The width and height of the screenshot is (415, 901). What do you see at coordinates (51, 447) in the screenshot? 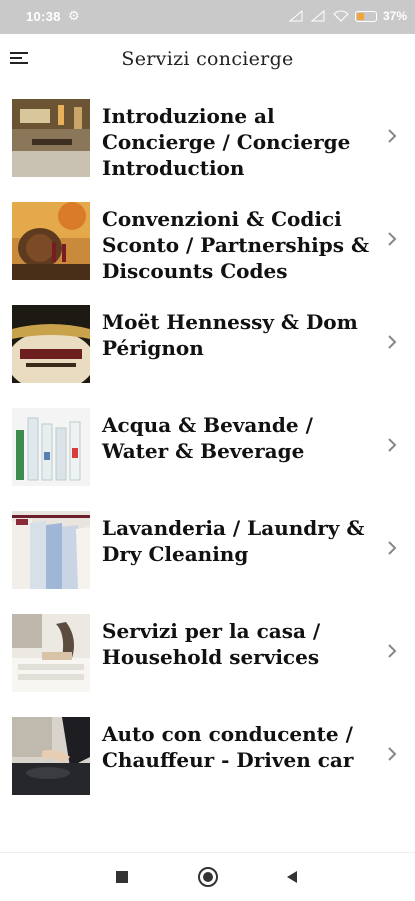
I see `water-bottles-photo` at bounding box center [51, 447].